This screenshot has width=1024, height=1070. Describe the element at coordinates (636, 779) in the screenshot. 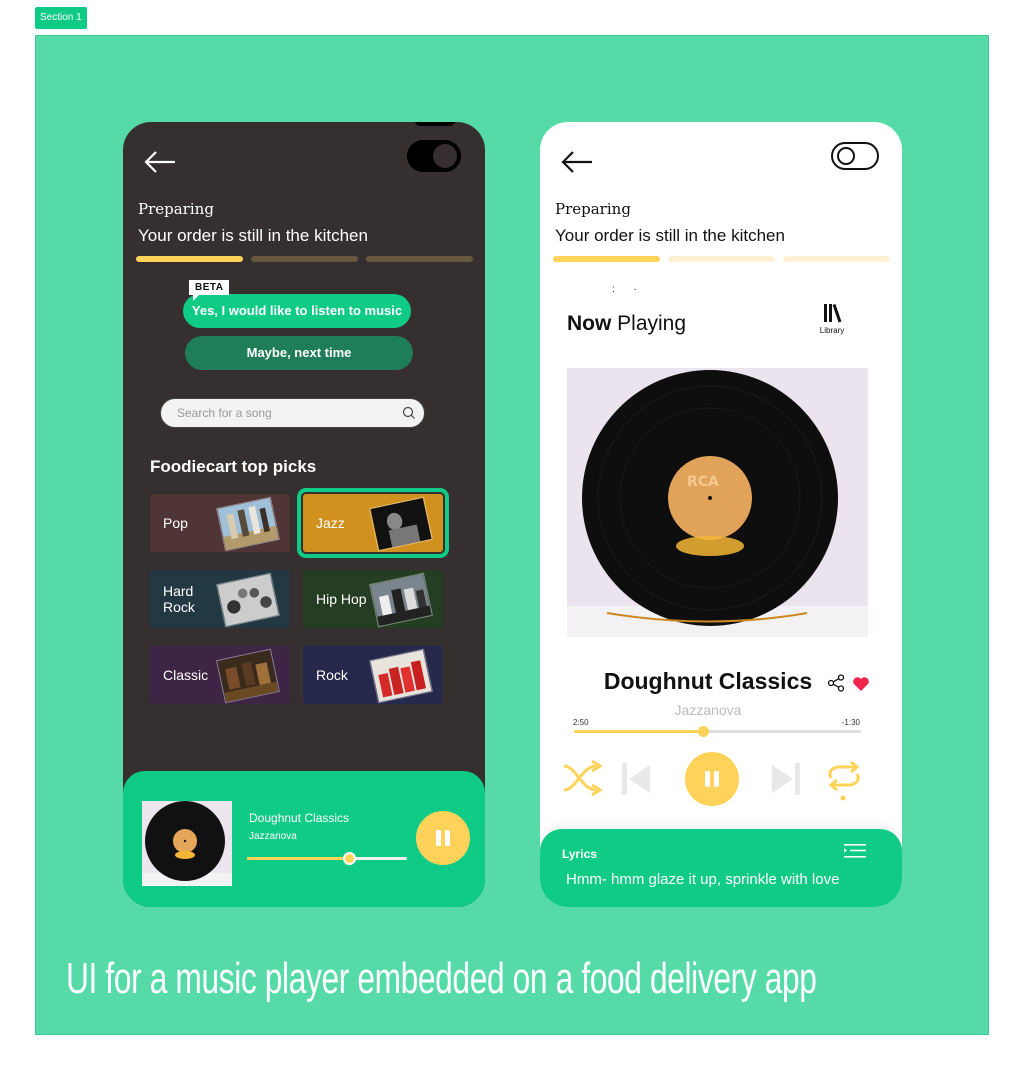

I see `previous-track-icon` at that location.